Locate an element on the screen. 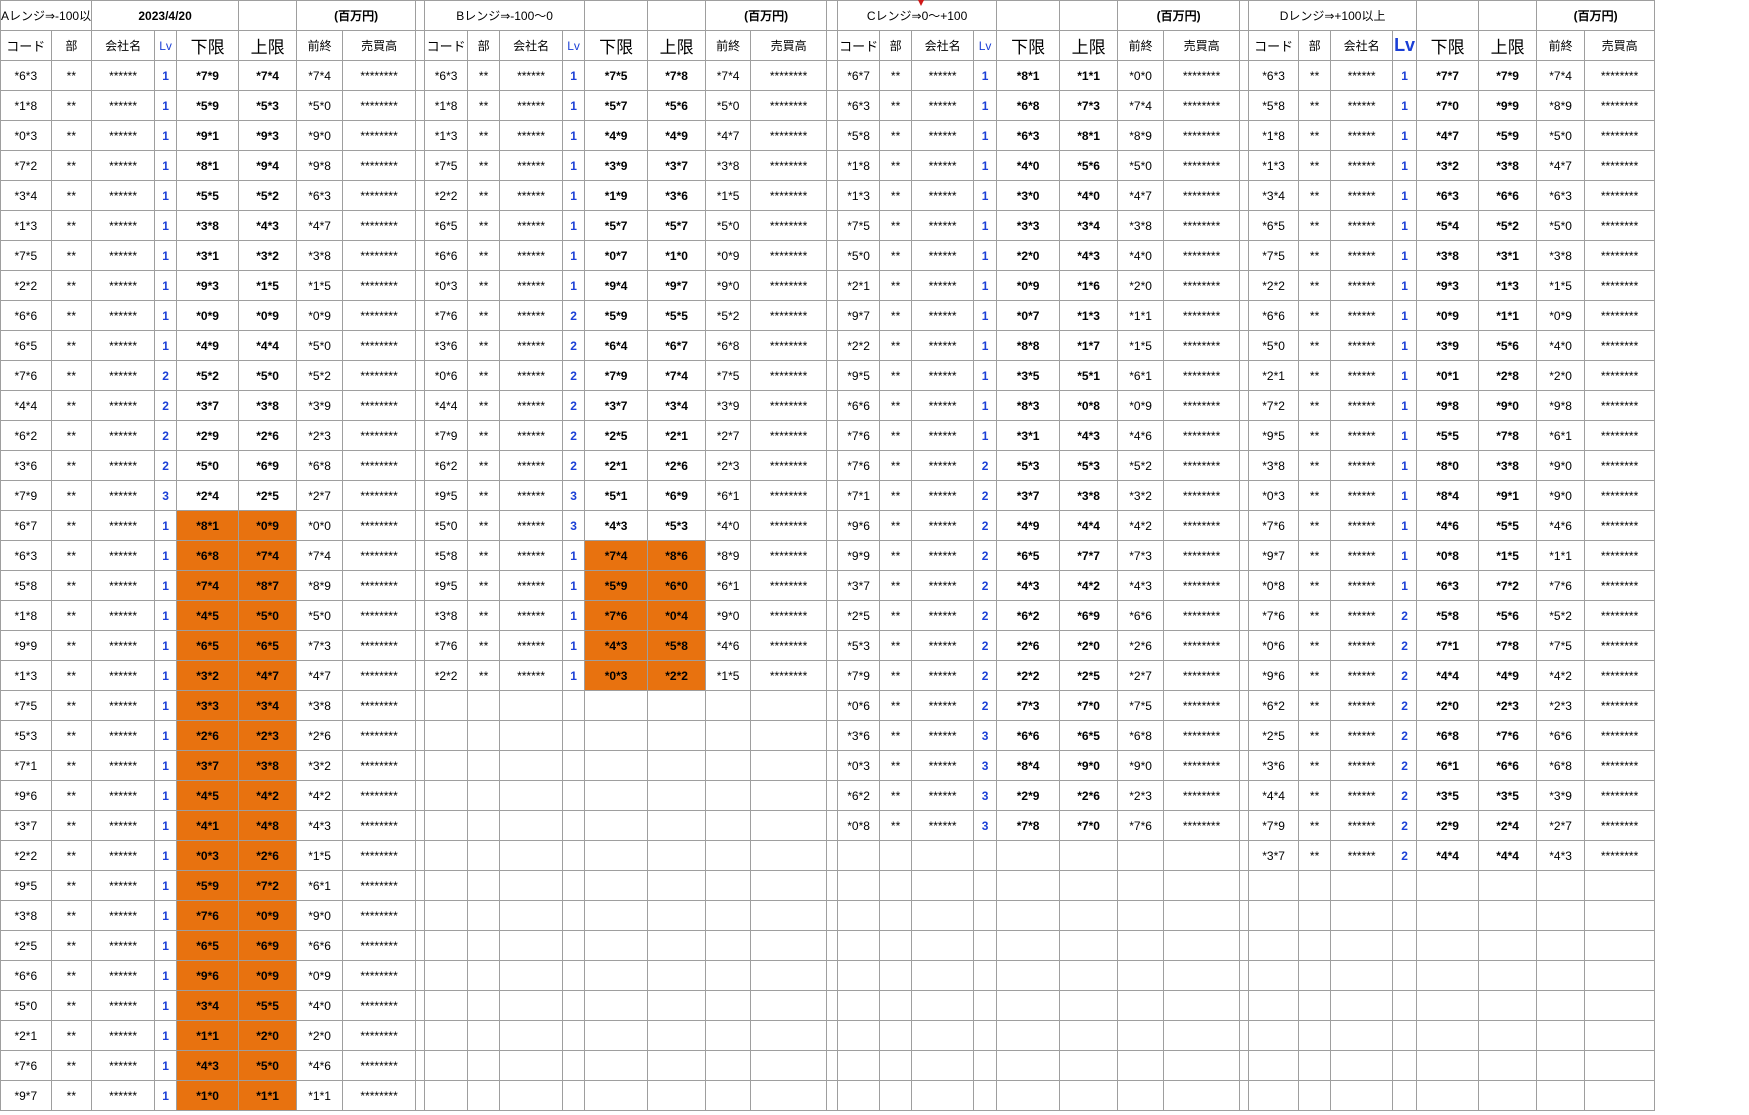 The width and height of the screenshot is (1749, 1115). cell-code: *6*2 is located at coordinates (859, 795).